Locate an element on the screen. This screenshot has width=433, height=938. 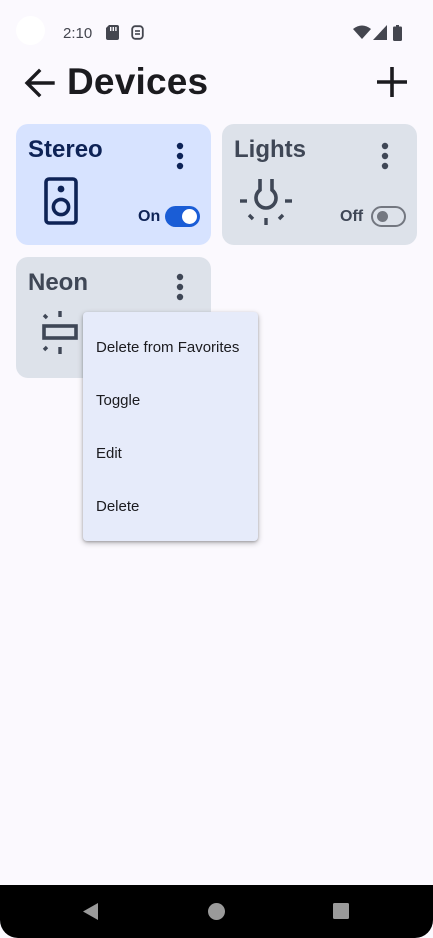
nav-back-icon is located at coordinates (90, 911).